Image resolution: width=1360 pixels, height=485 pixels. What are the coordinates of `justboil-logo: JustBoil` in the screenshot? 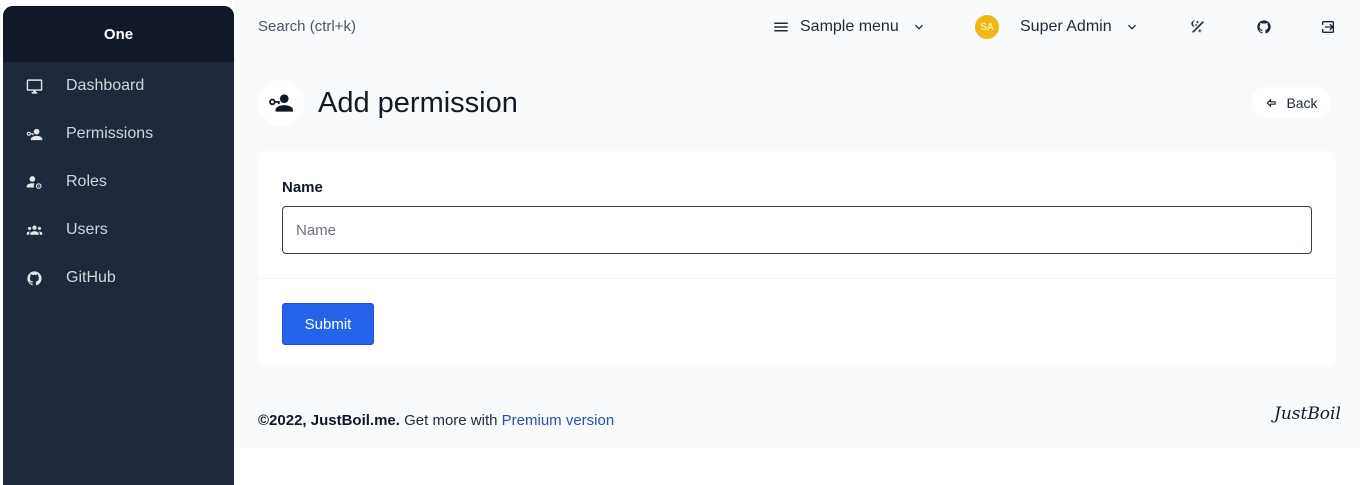 It's located at (1307, 414).